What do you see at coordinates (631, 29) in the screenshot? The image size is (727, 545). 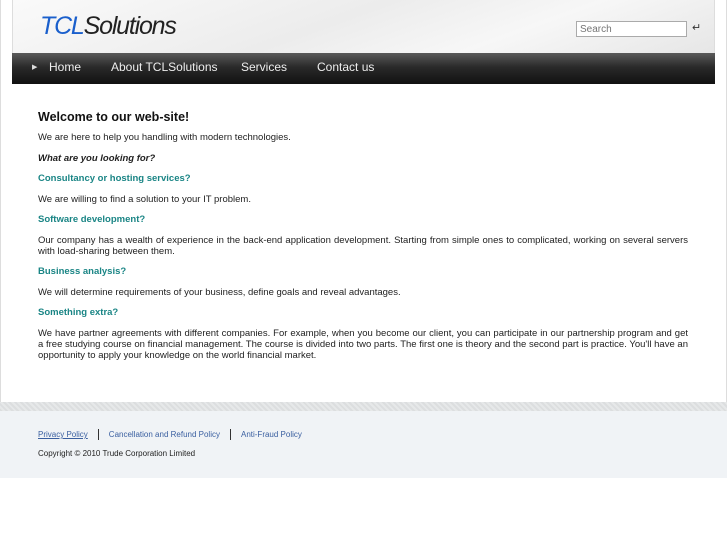 I see `search-input` at bounding box center [631, 29].